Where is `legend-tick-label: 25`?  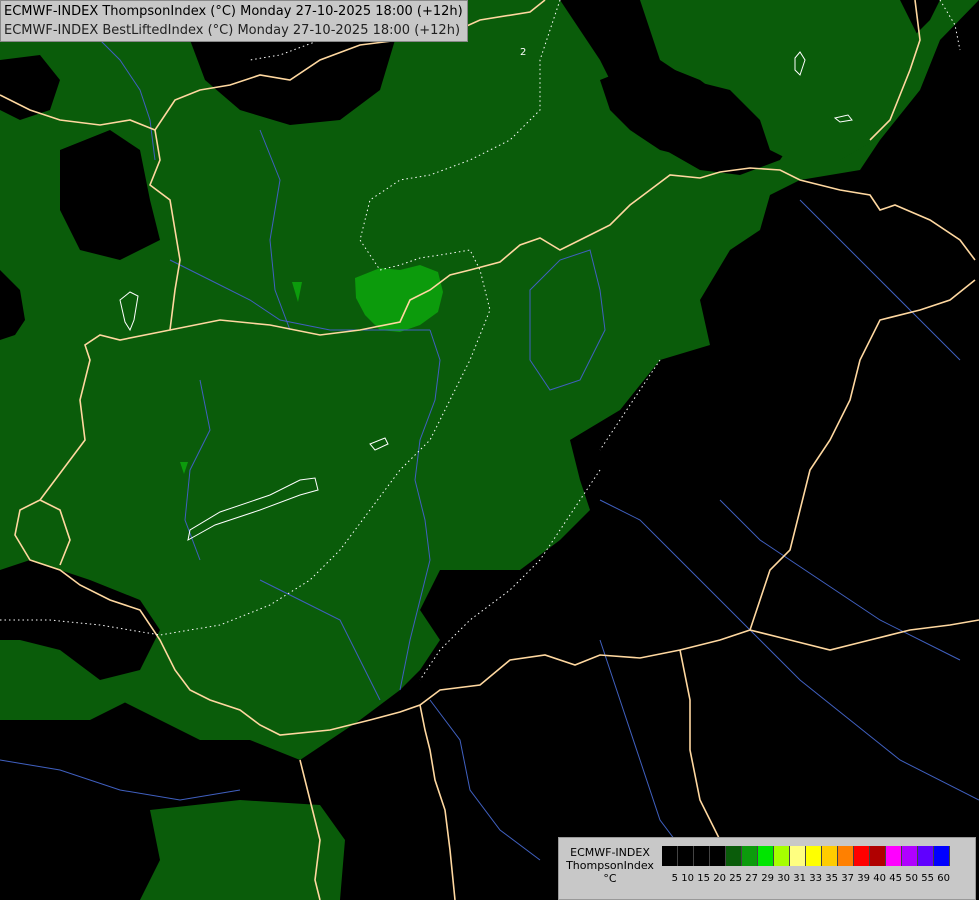 legend-tick-label: 25 is located at coordinates (735, 878).